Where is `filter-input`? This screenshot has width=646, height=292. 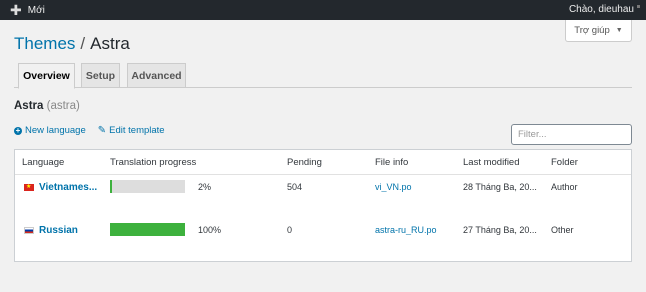 filter-input is located at coordinates (571, 134).